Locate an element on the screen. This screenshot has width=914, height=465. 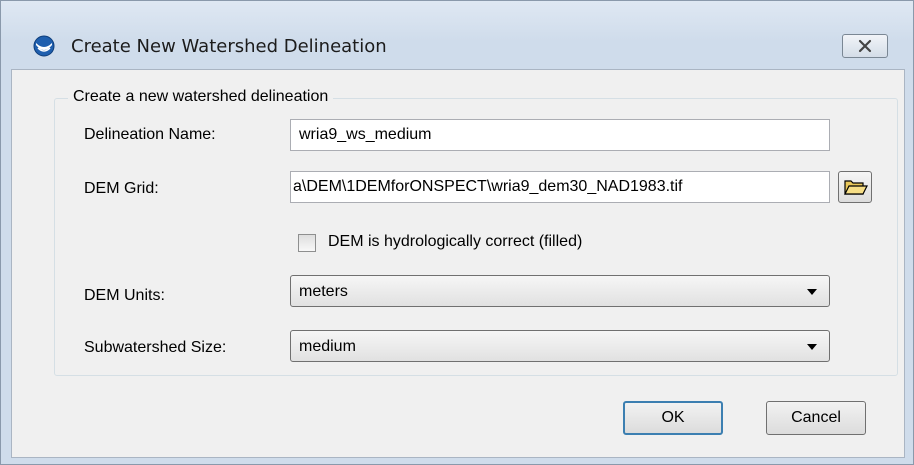
window-title: Create New Watershed Delineation is located at coordinates (229, 46).